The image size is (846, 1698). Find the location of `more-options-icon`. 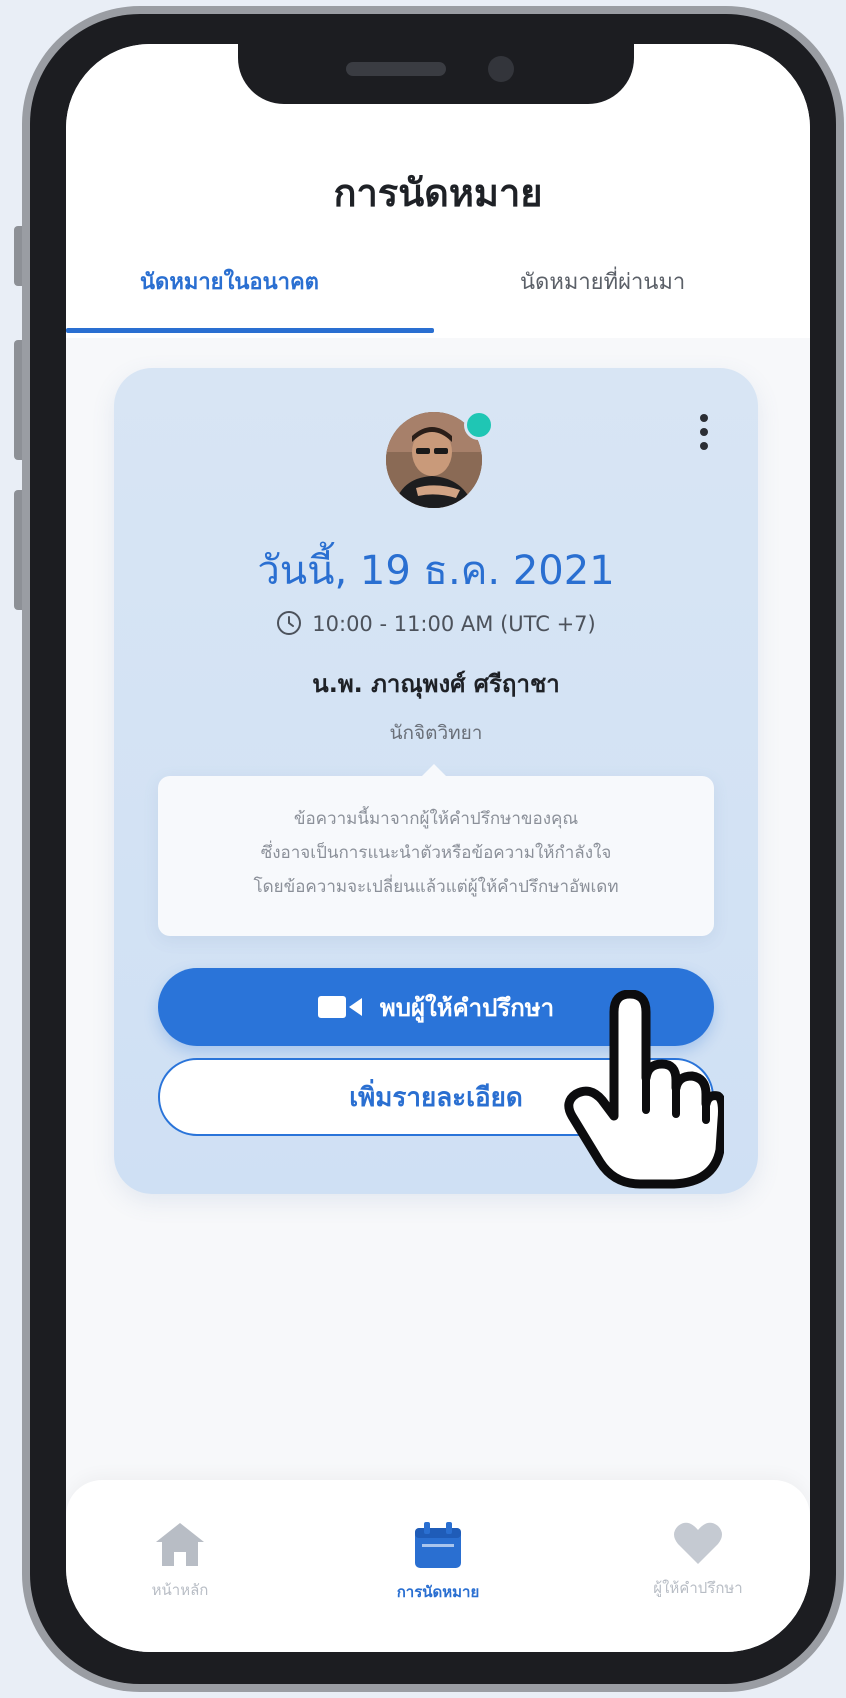

more-options-icon is located at coordinates (705, 435).